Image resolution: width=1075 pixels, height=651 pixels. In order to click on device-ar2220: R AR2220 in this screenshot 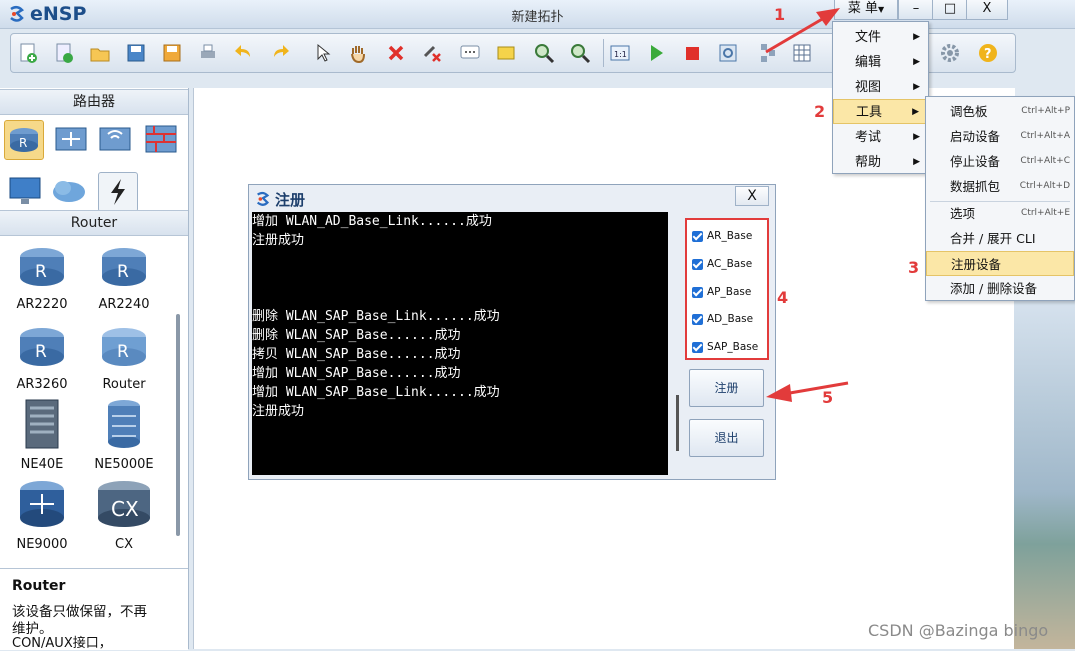, I will do `click(42, 278)`.